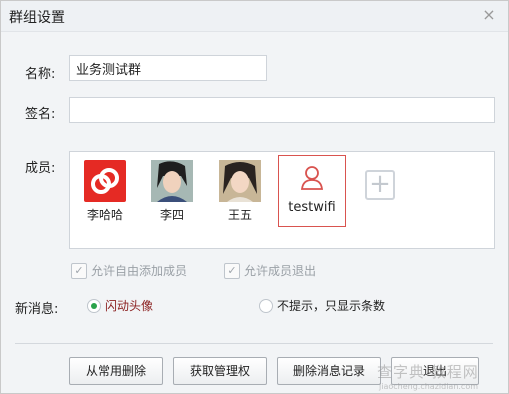  Describe the element at coordinates (129, 306) in the screenshot. I see `flash-avatar-label: 闪动头像` at that location.